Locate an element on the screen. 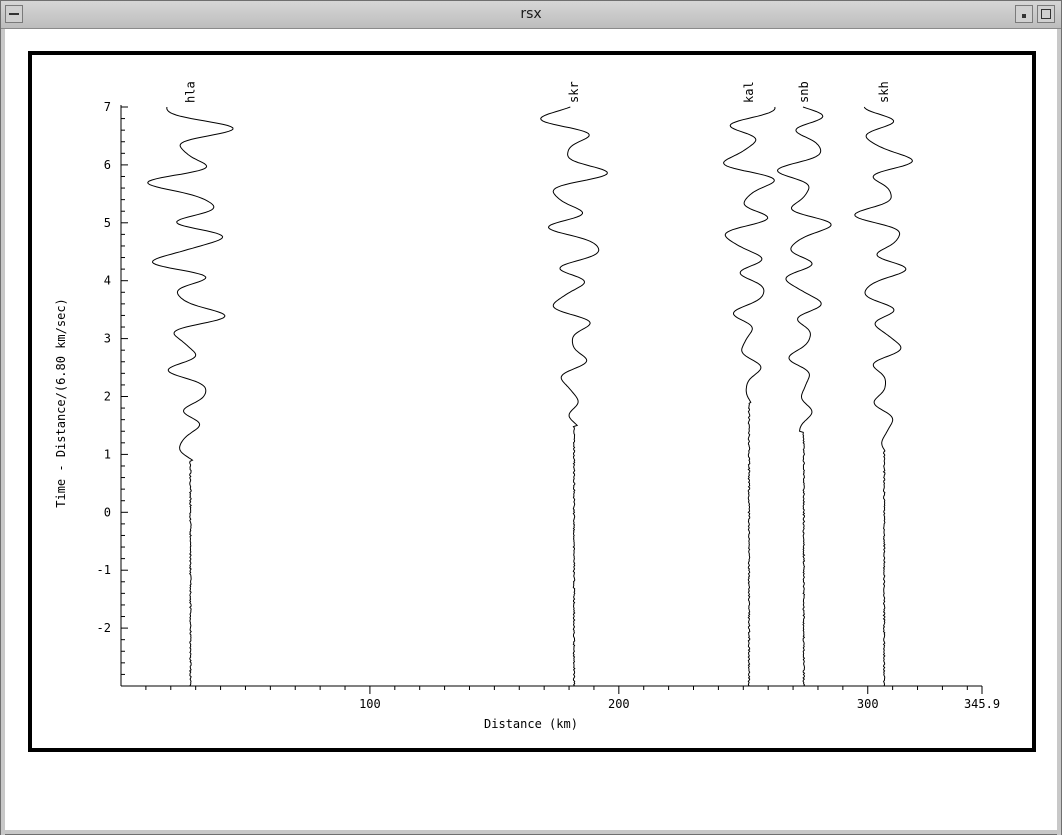  trace-skr is located at coordinates (574, 396).